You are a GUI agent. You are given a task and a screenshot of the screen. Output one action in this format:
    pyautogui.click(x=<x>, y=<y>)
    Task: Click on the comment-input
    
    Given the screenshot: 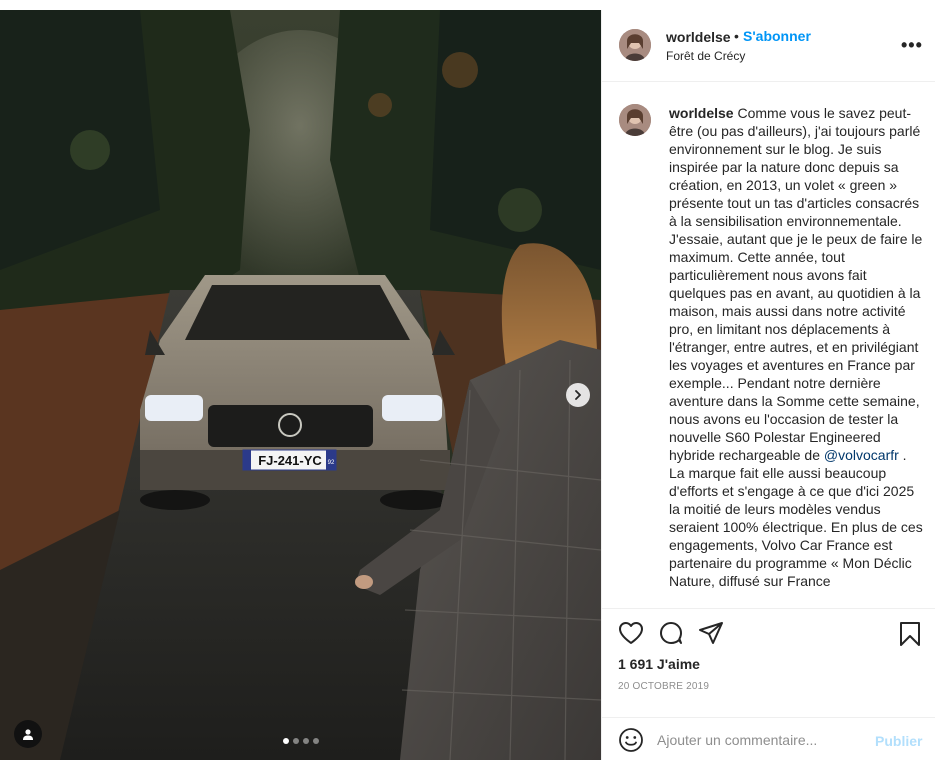 What is the action you would take?
    pyautogui.click(x=759, y=740)
    